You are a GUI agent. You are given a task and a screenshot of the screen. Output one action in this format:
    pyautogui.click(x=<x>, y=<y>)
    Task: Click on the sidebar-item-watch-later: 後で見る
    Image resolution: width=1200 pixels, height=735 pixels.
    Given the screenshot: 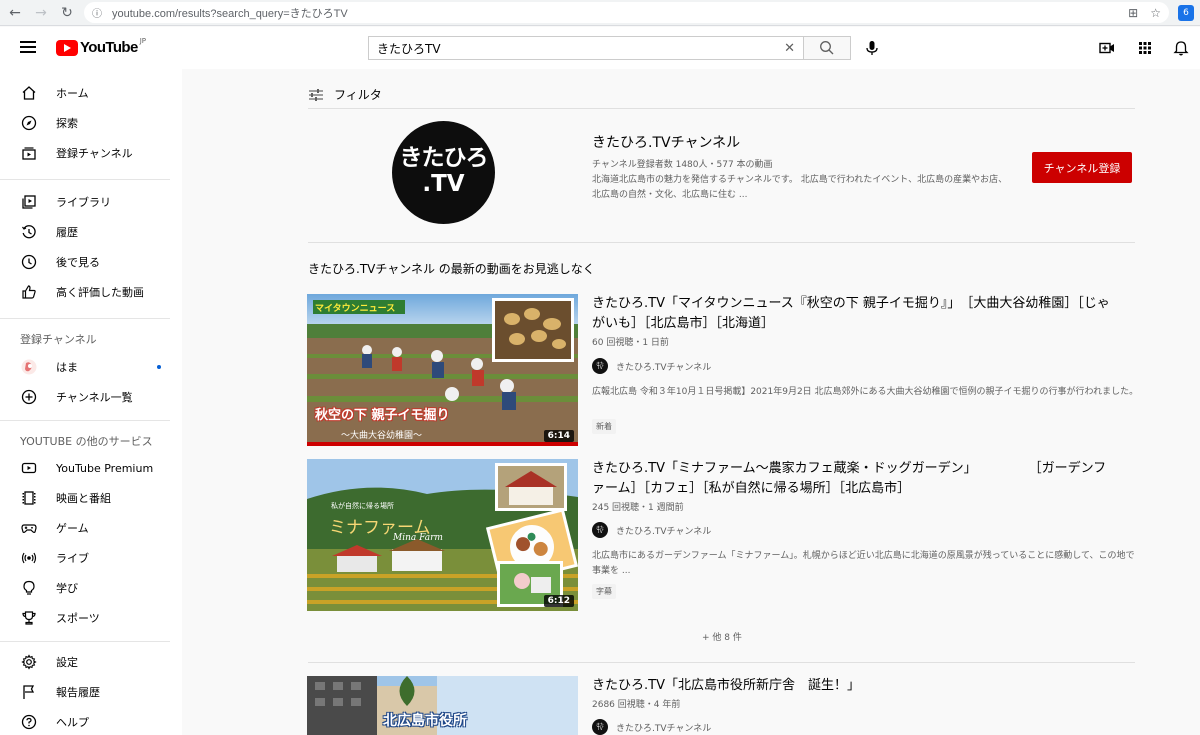 What is the action you would take?
    pyautogui.click(x=91, y=262)
    